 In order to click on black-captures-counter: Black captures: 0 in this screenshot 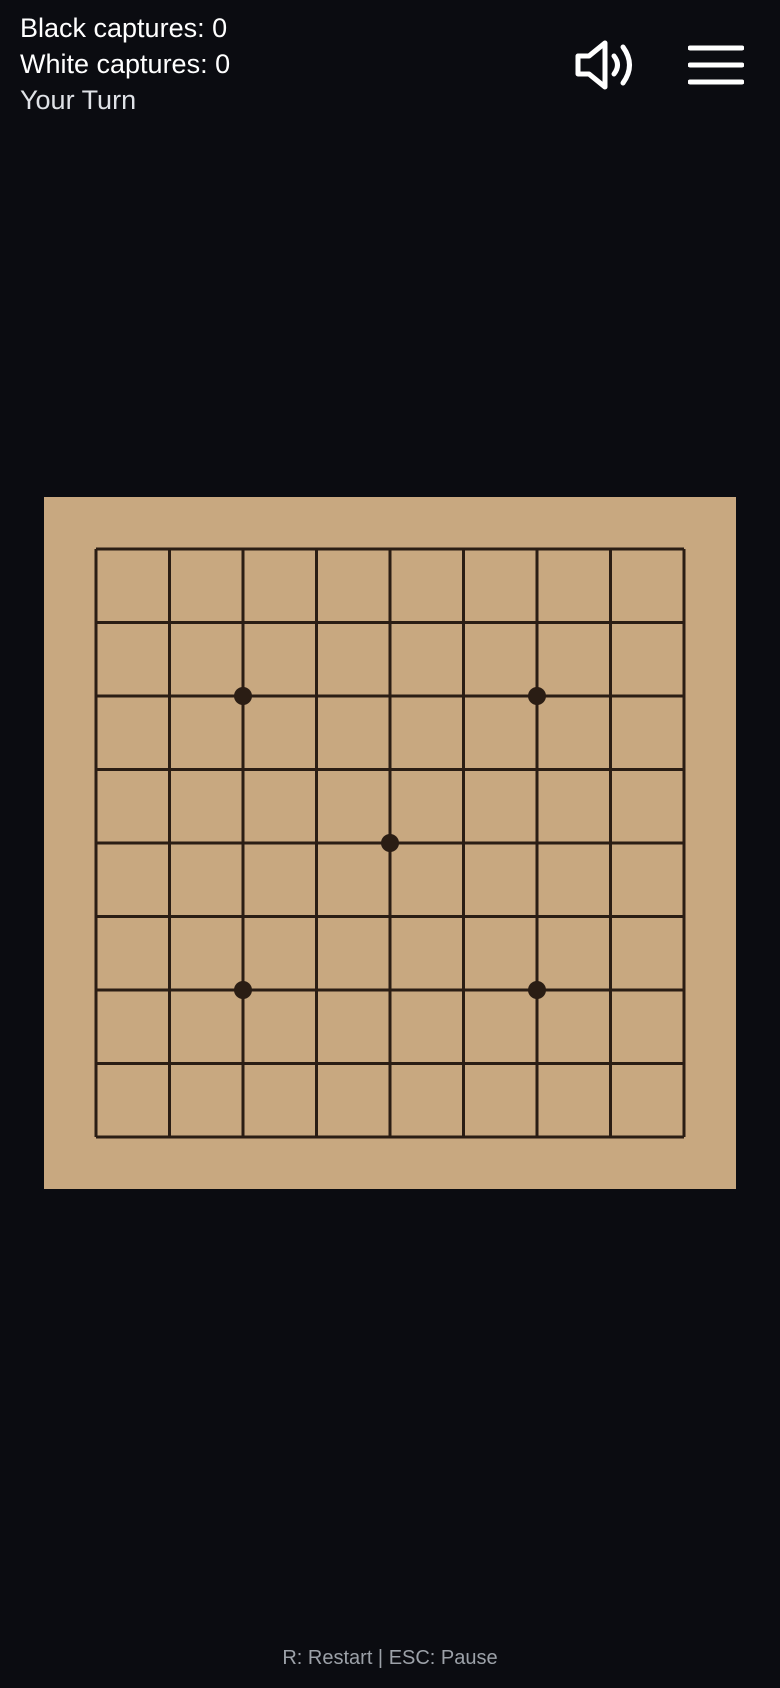, I will do `click(124, 28)`.